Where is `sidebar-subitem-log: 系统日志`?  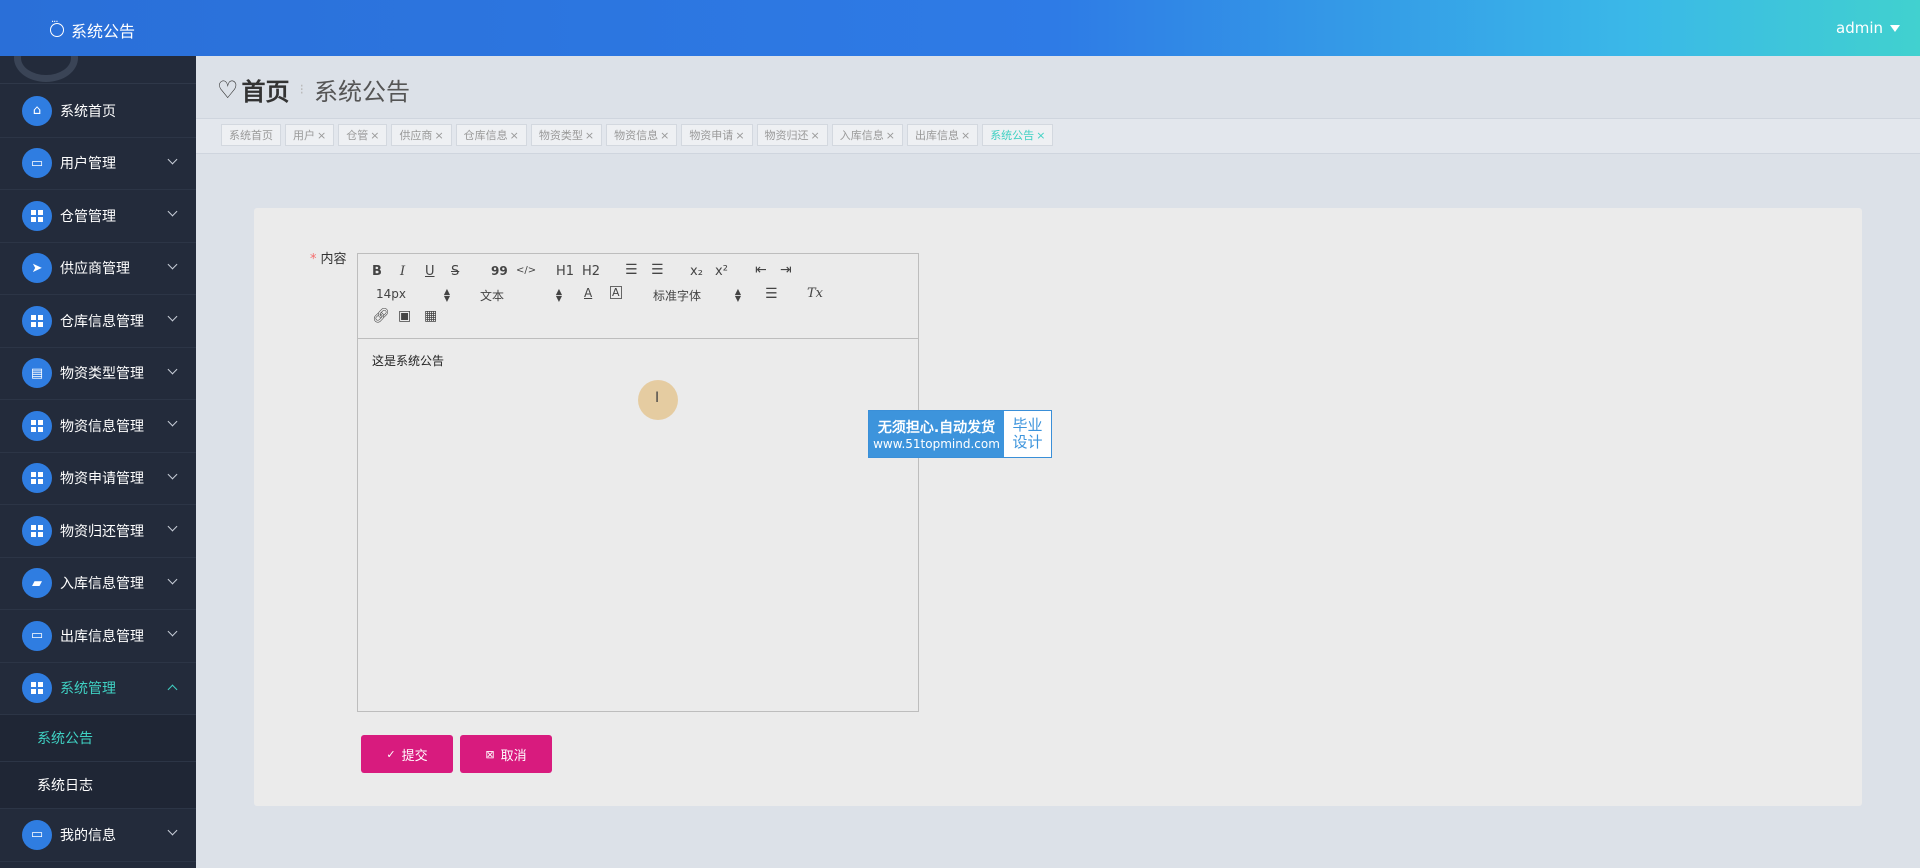 sidebar-subitem-log: 系统日志 is located at coordinates (98, 785).